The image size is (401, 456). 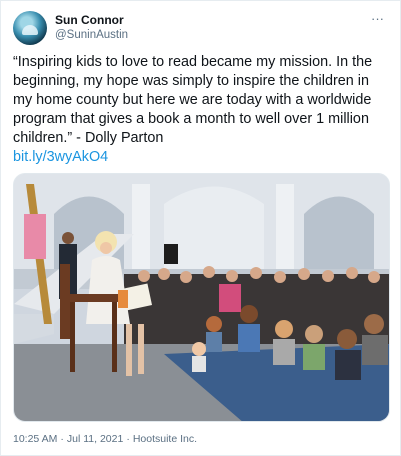 I want to click on author-name: Sun Connor, so click(x=89, y=20).